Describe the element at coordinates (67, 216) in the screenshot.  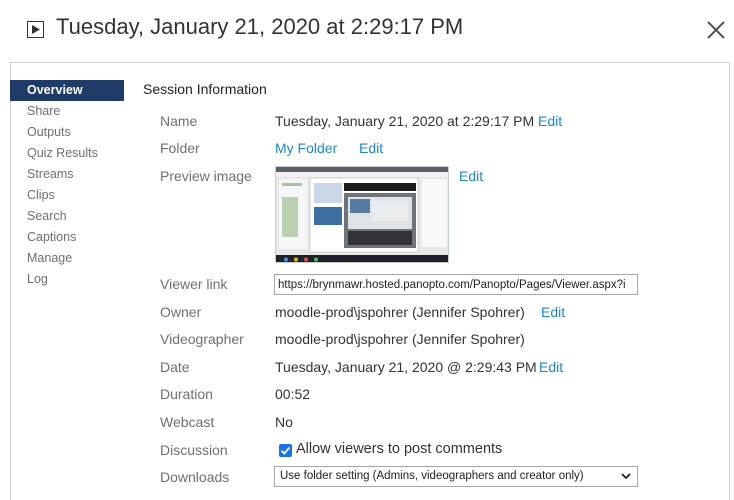
I see `sidebar-item-search: Search` at that location.